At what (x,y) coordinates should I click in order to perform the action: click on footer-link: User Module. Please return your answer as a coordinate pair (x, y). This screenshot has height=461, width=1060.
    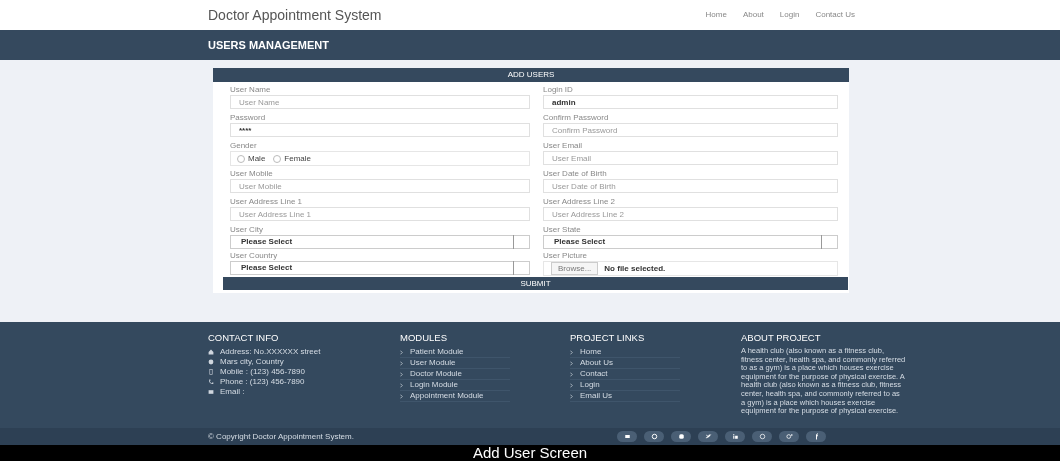
    Looking at the image, I should click on (455, 363).